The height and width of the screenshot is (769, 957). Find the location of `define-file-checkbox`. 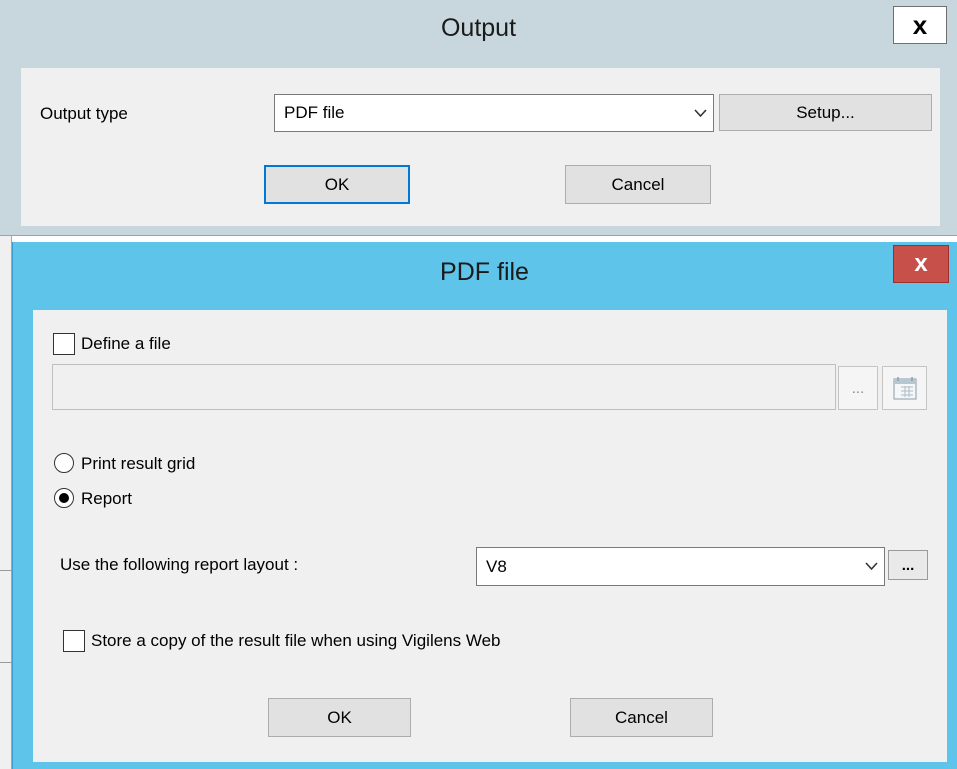

define-file-checkbox is located at coordinates (64, 344).